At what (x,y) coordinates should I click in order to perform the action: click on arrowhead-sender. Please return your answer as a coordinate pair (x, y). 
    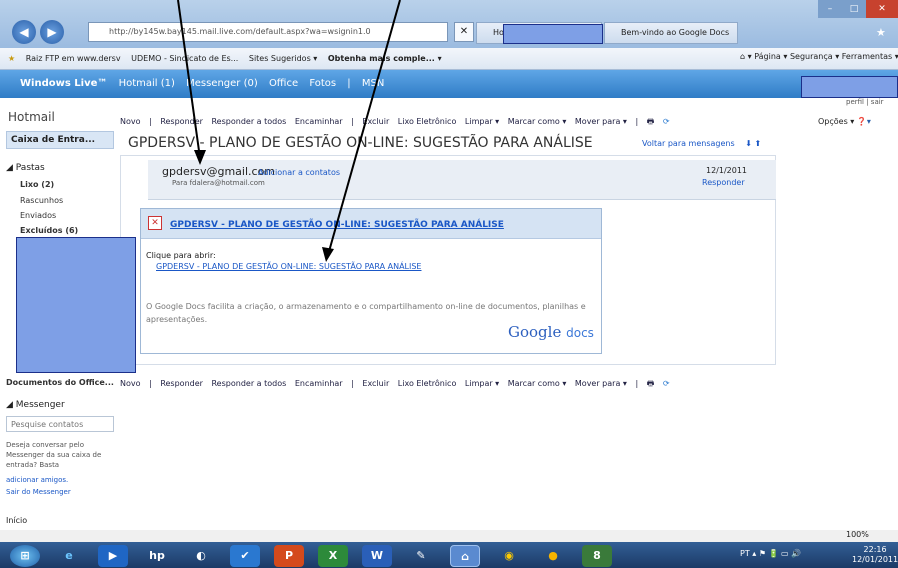
    Looking at the image, I should click on (200, 157).